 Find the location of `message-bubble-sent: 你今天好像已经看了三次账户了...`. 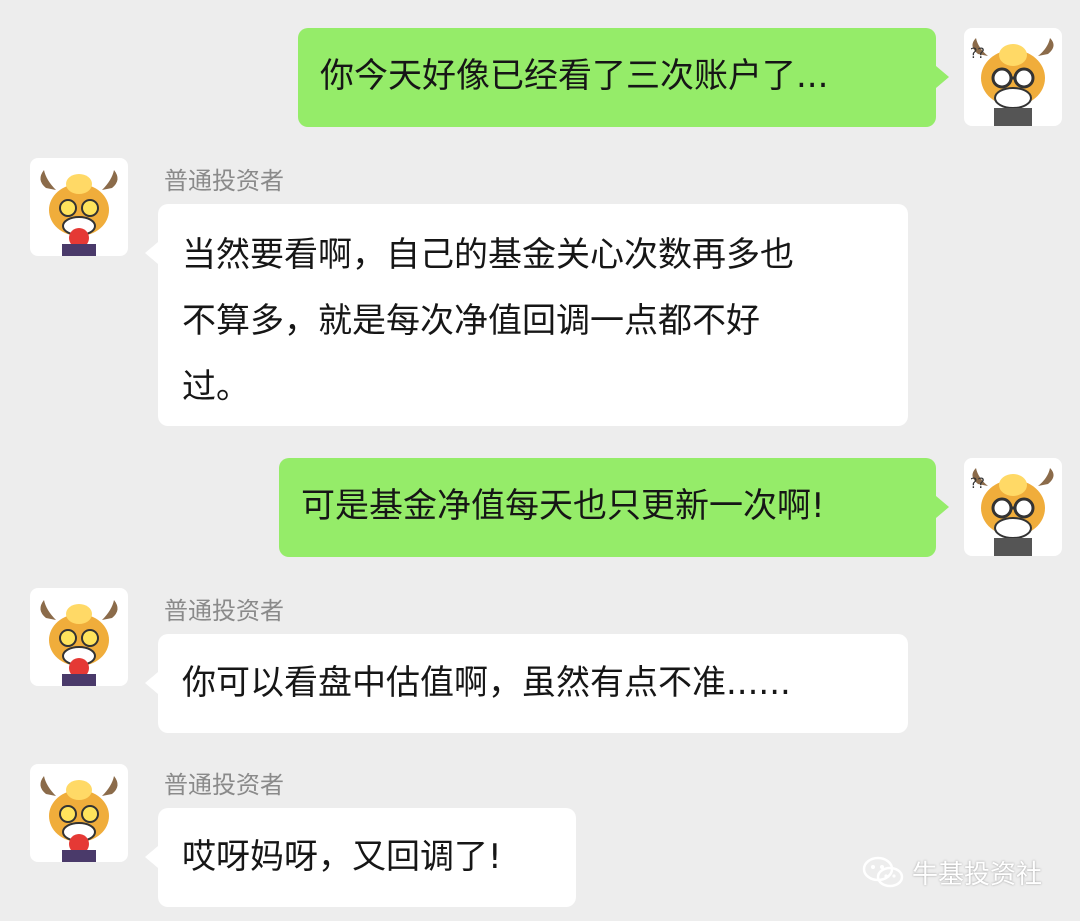

message-bubble-sent: 你今天好像已经看了三次账户了... is located at coordinates (617, 77).